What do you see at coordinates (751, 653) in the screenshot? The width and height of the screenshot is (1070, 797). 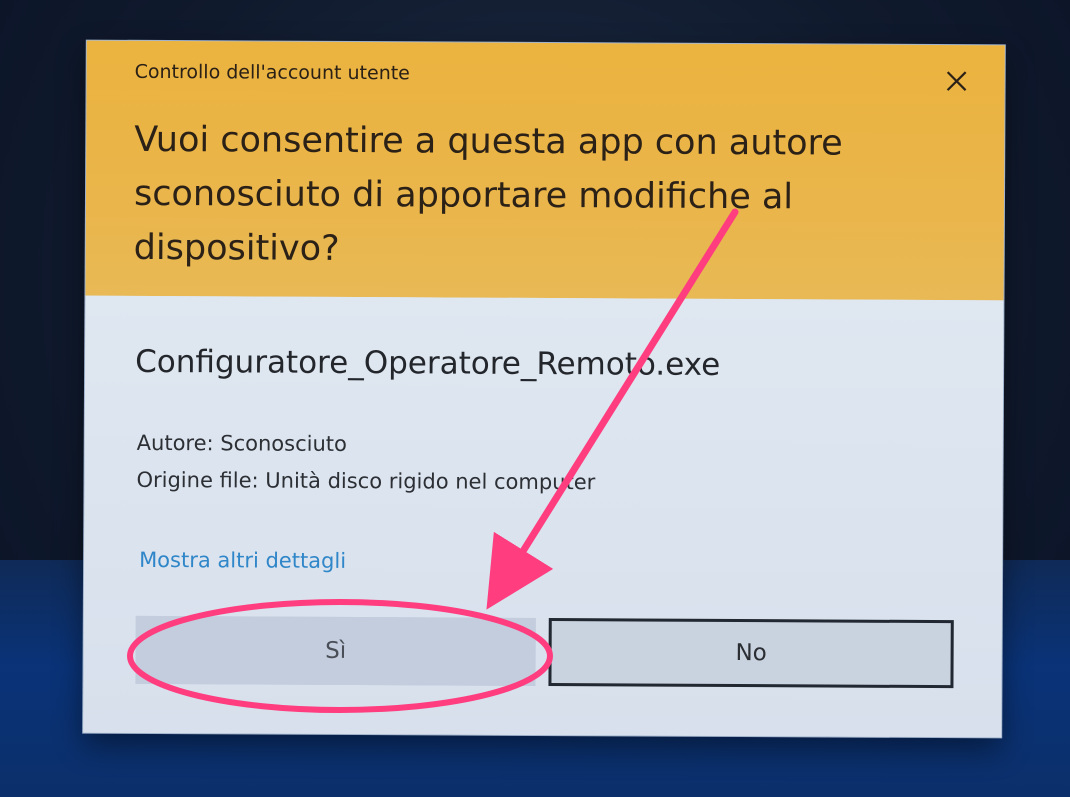 I see `no-button: No` at bounding box center [751, 653].